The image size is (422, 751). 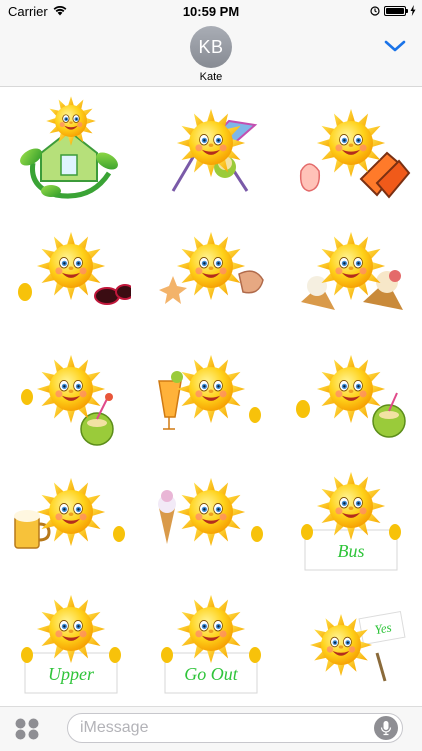 What do you see at coordinates (382, 628) in the screenshot?
I see `sign-text: Yes` at bounding box center [382, 628].